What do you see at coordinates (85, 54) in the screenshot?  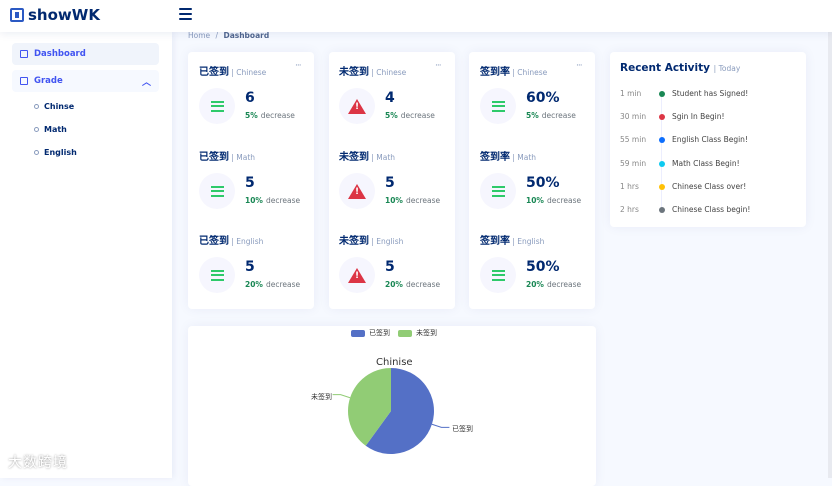 I see `sidebar-item-dashboard: Dashboard` at bounding box center [85, 54].